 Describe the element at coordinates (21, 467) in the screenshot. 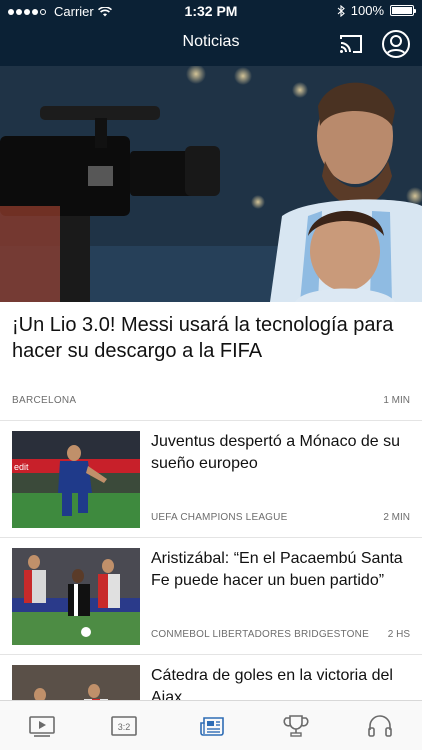

I see `svg-text: edit` at that location.